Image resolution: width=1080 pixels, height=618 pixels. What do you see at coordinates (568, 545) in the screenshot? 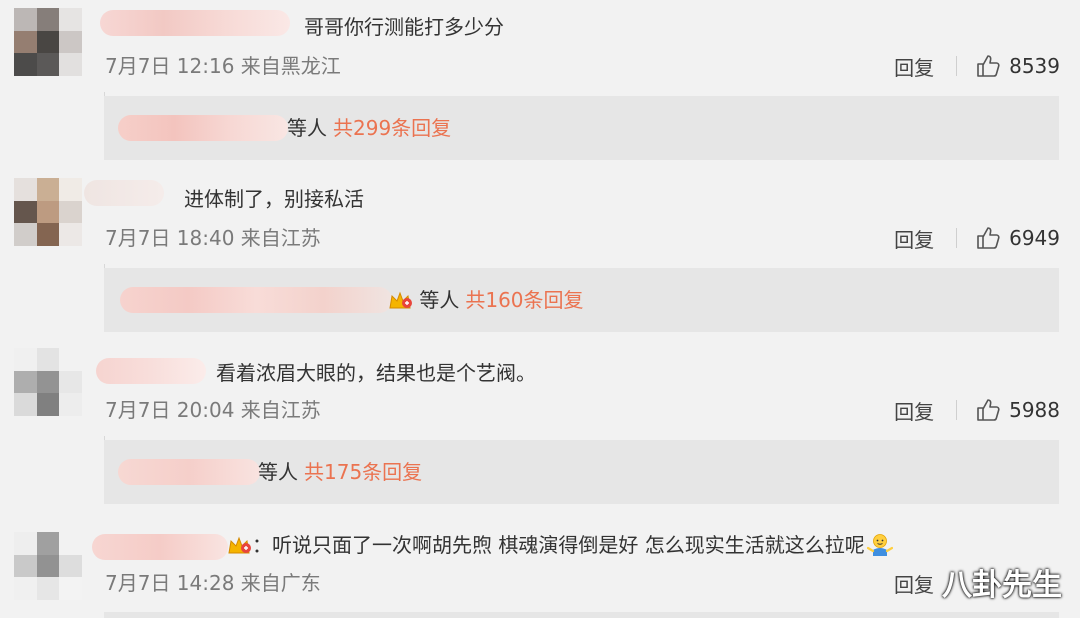
I see `comment-body: 听说只面了一次啊胡先煦 棋魂演得倒是好 怎么现实生活就这么拉呢` at bounding box center [568, 545].